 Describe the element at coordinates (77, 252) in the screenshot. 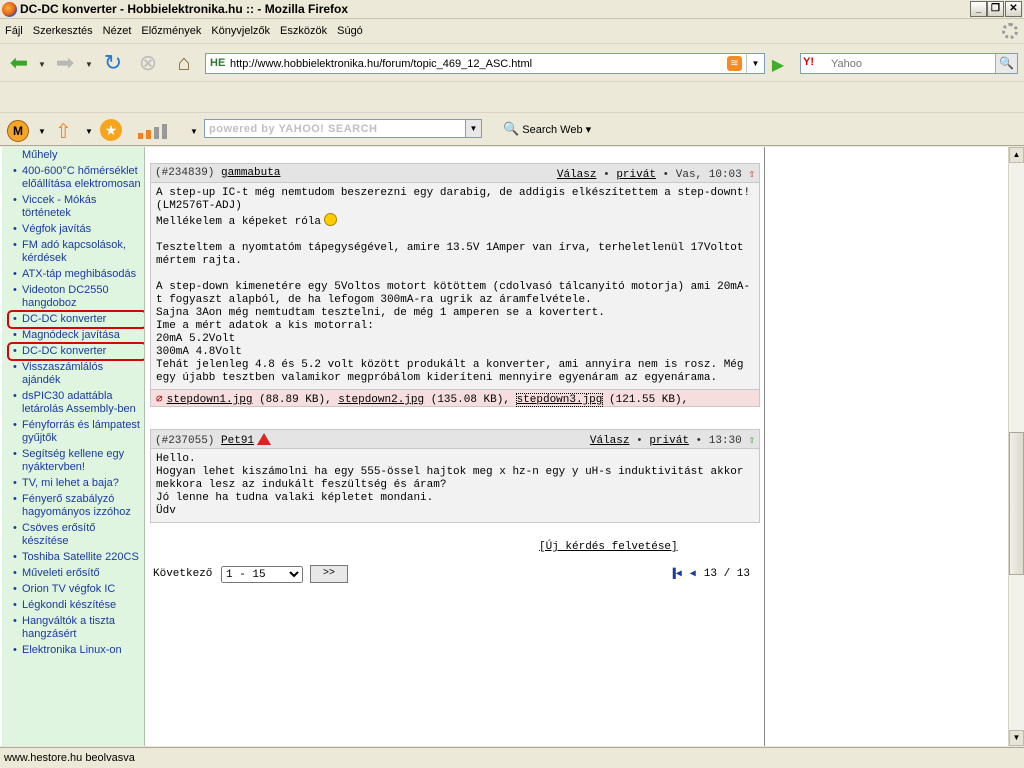

I see `sidebar-topic-link: FM adó kapcsolások, kérdések` at that location.